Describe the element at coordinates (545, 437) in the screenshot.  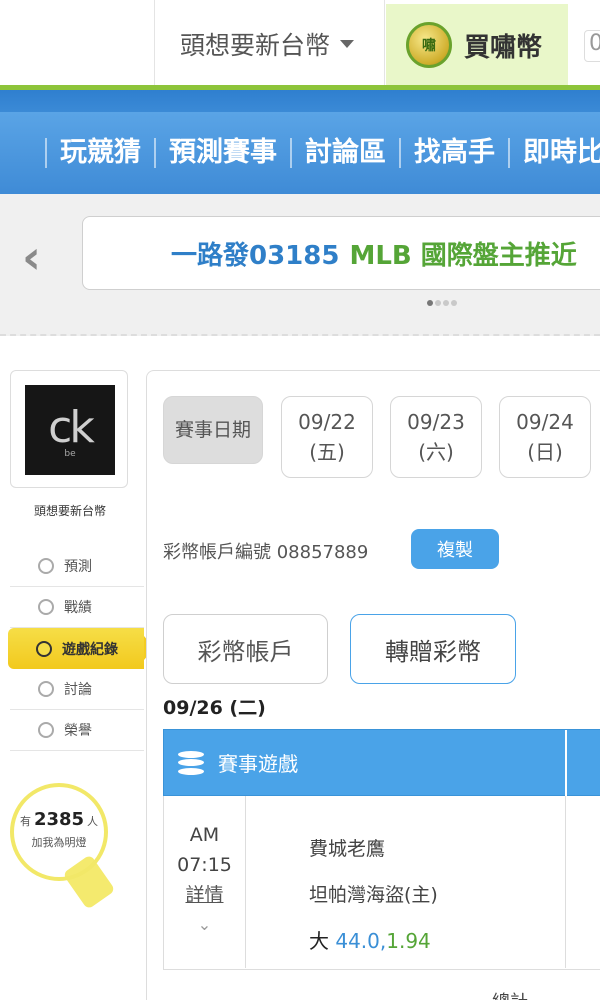
I see `date-button-0924: 09/24 (日)` at that location.